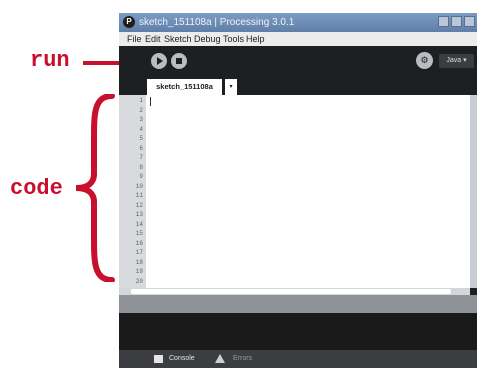  Describe the element at coordinates (298, 359) in the screenshot. I see `console-footer: Console Errors` at that location.